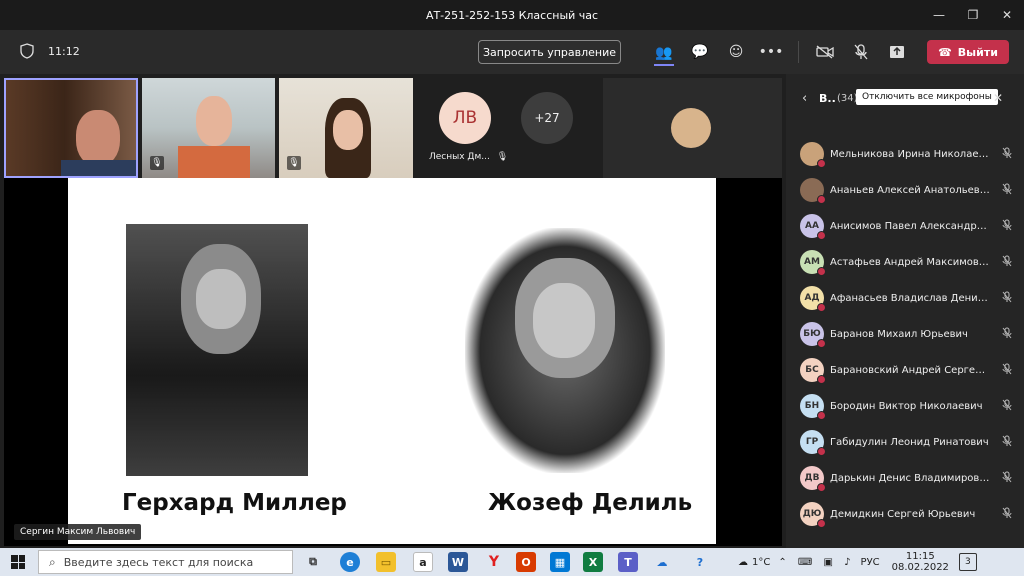  What do you see at coordinates (458, 562) in the screenshot?
I see `word-icon: W` at bounding box center [458, 562].